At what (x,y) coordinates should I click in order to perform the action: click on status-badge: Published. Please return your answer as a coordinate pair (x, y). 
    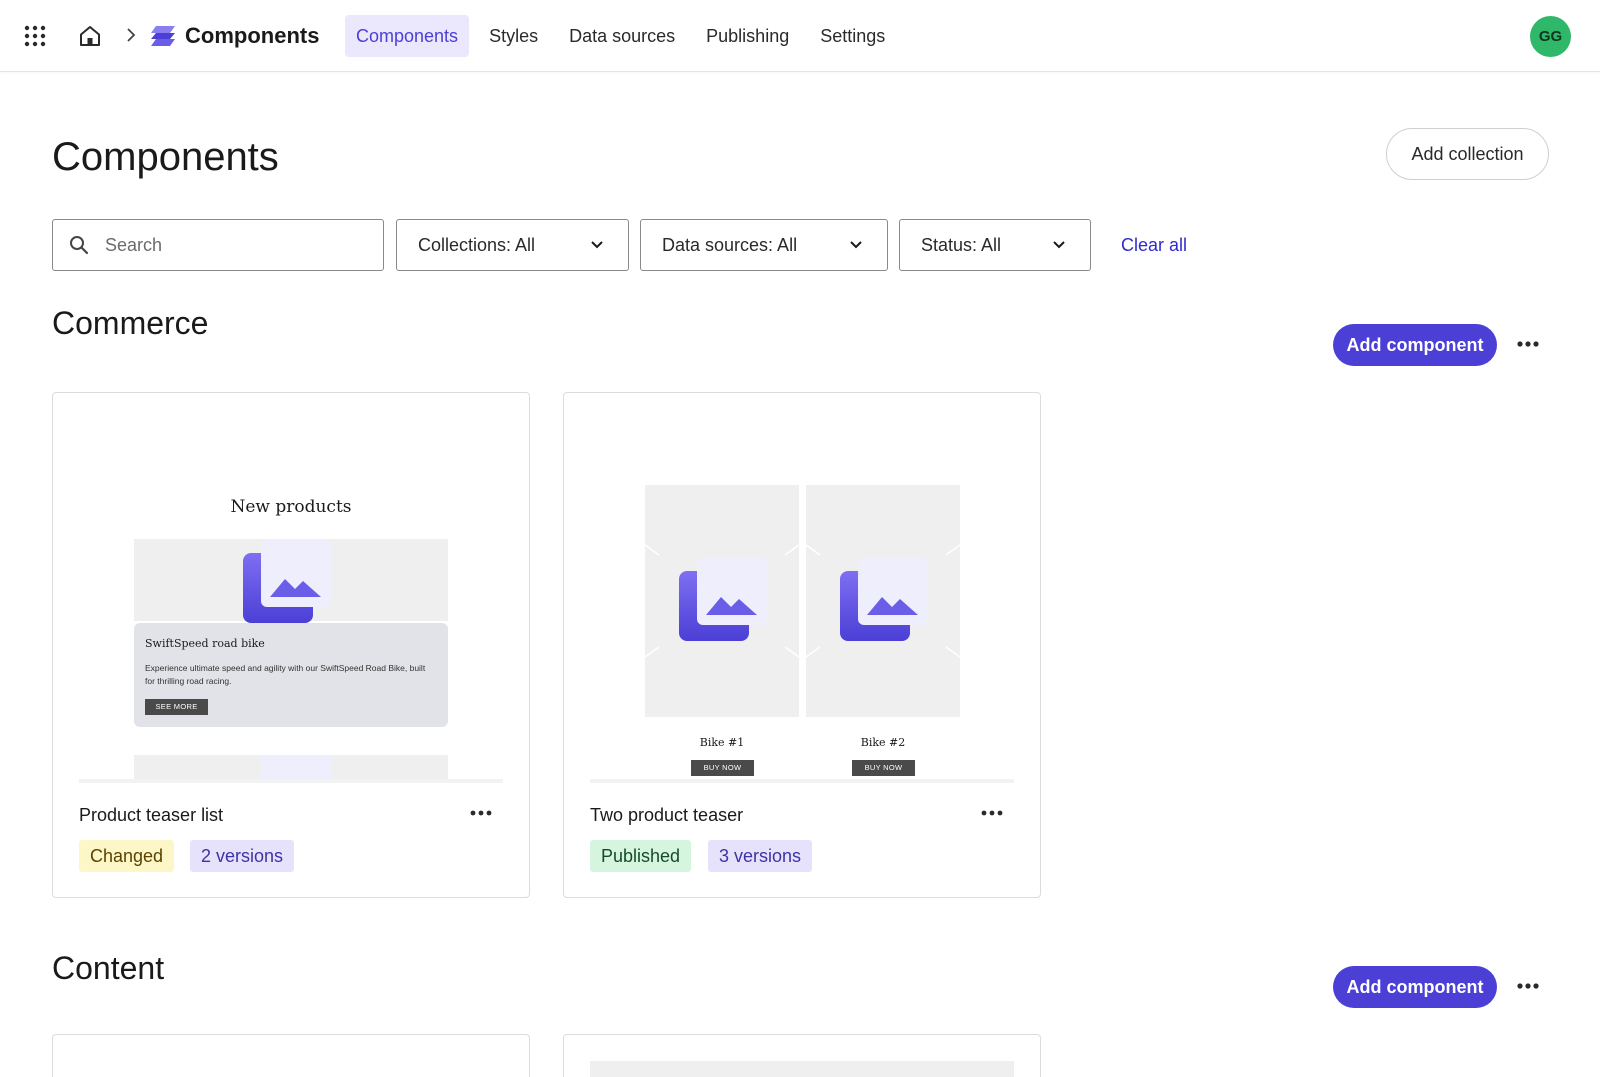
    Looking at the image, I should click on (641, 856).